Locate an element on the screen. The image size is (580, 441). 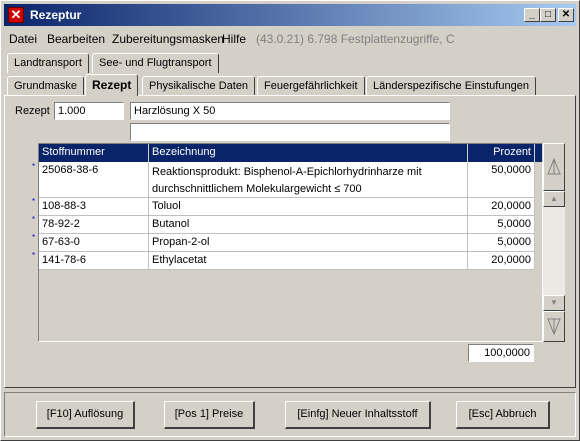
arrow-top-icon is located at coordinates (554, 166).